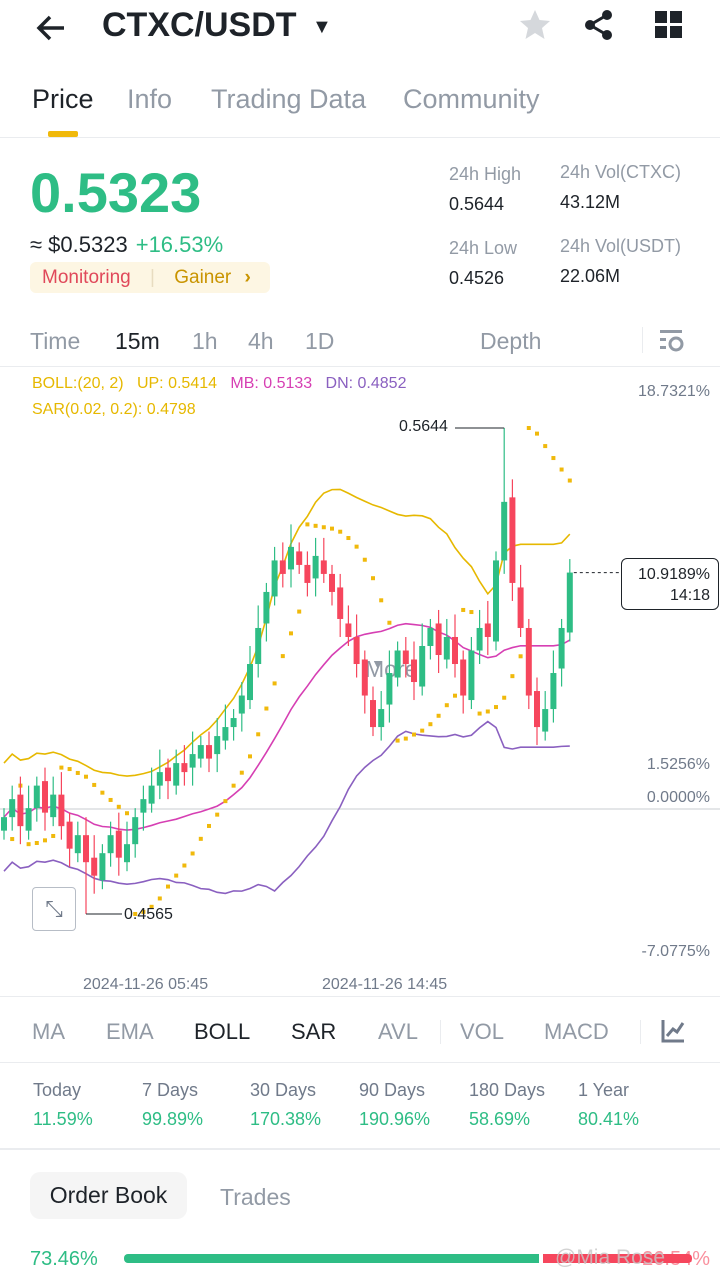 This screenshot has height=1281, width=720. I want to click on indicator-macd: MACD, so click(576, 1032).